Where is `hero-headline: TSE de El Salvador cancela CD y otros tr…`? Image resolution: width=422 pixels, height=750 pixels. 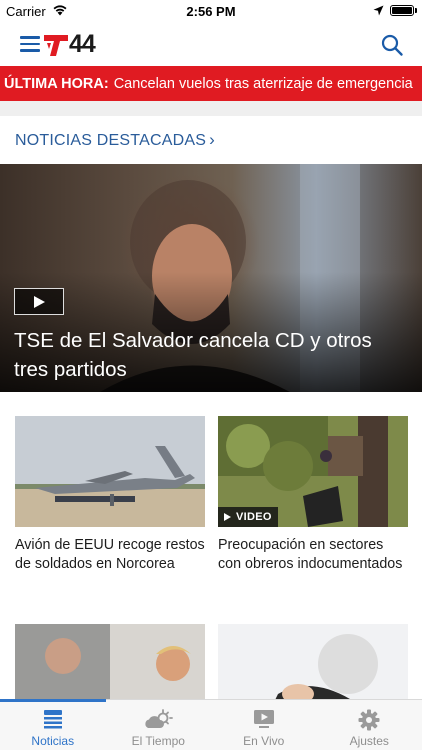
hero-headline: TSE de El Salvador cancela CD y otros tr… is located at coordinates (193, 355).